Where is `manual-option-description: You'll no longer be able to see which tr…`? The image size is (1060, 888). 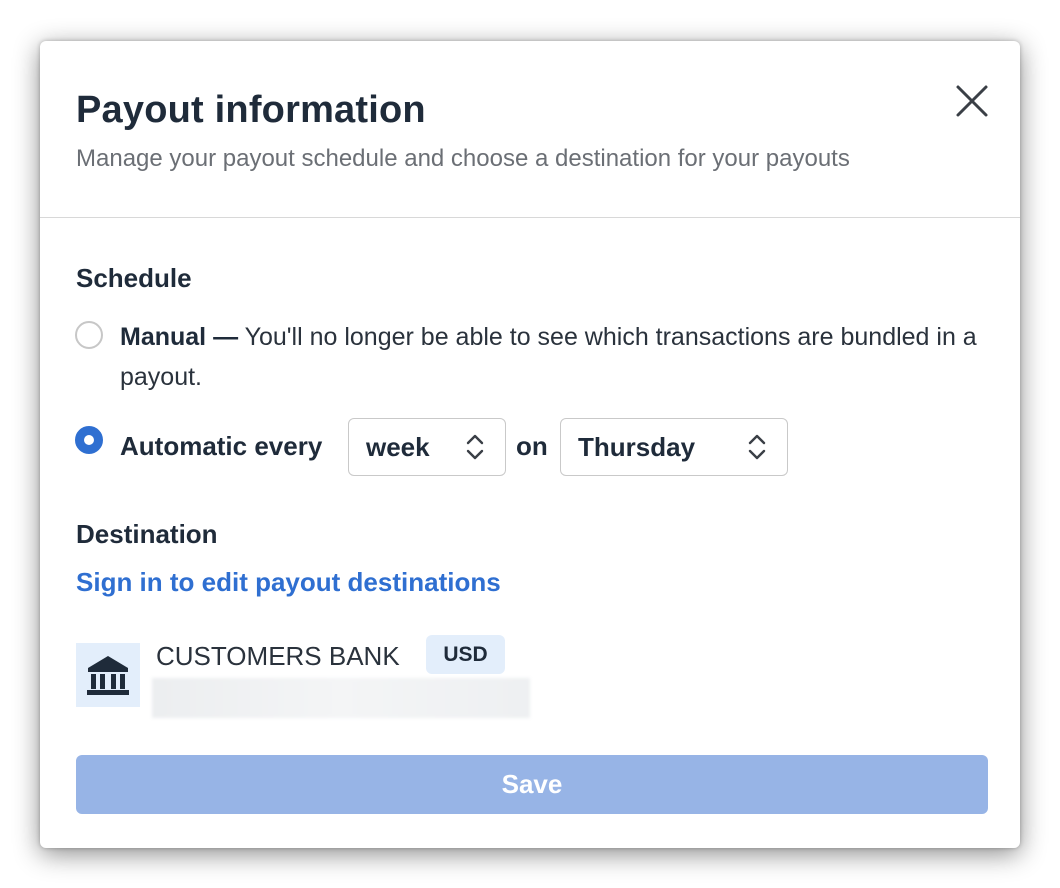
manual-option-description: You'll no longer be able to see which tr… is located at coordinates (548, 357).